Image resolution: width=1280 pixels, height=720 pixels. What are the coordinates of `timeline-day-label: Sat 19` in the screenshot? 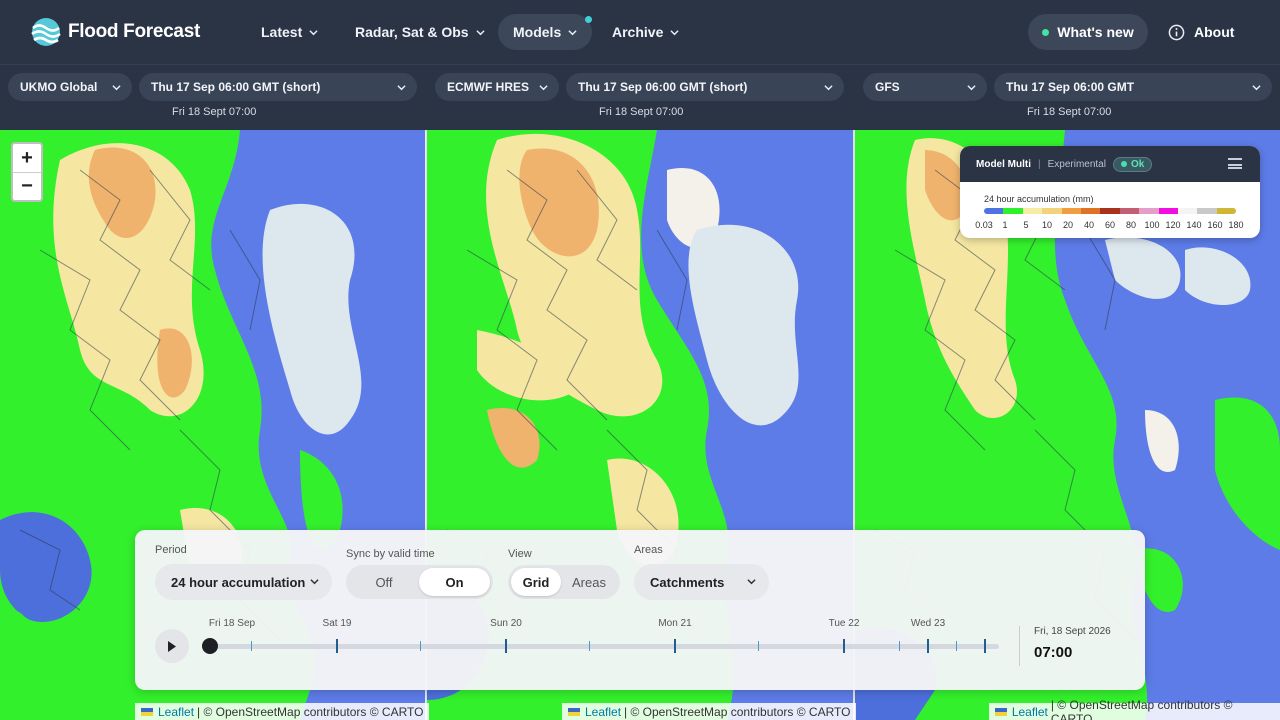 It's located at (337, 623).